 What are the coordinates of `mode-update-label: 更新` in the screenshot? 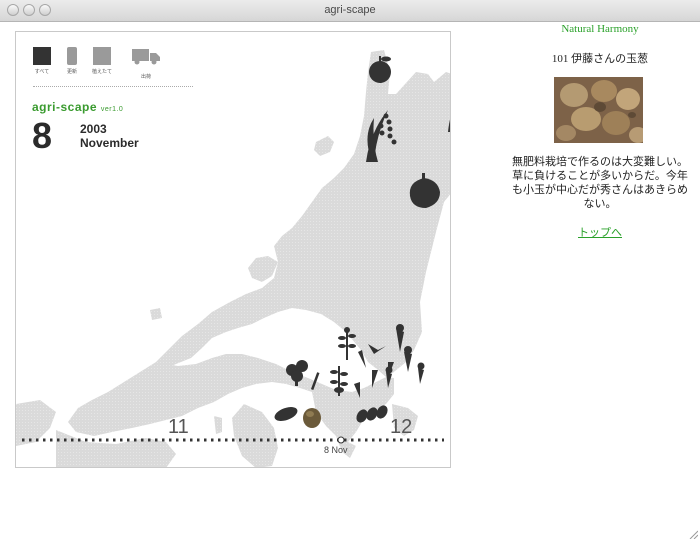 It's located at (71, 72).